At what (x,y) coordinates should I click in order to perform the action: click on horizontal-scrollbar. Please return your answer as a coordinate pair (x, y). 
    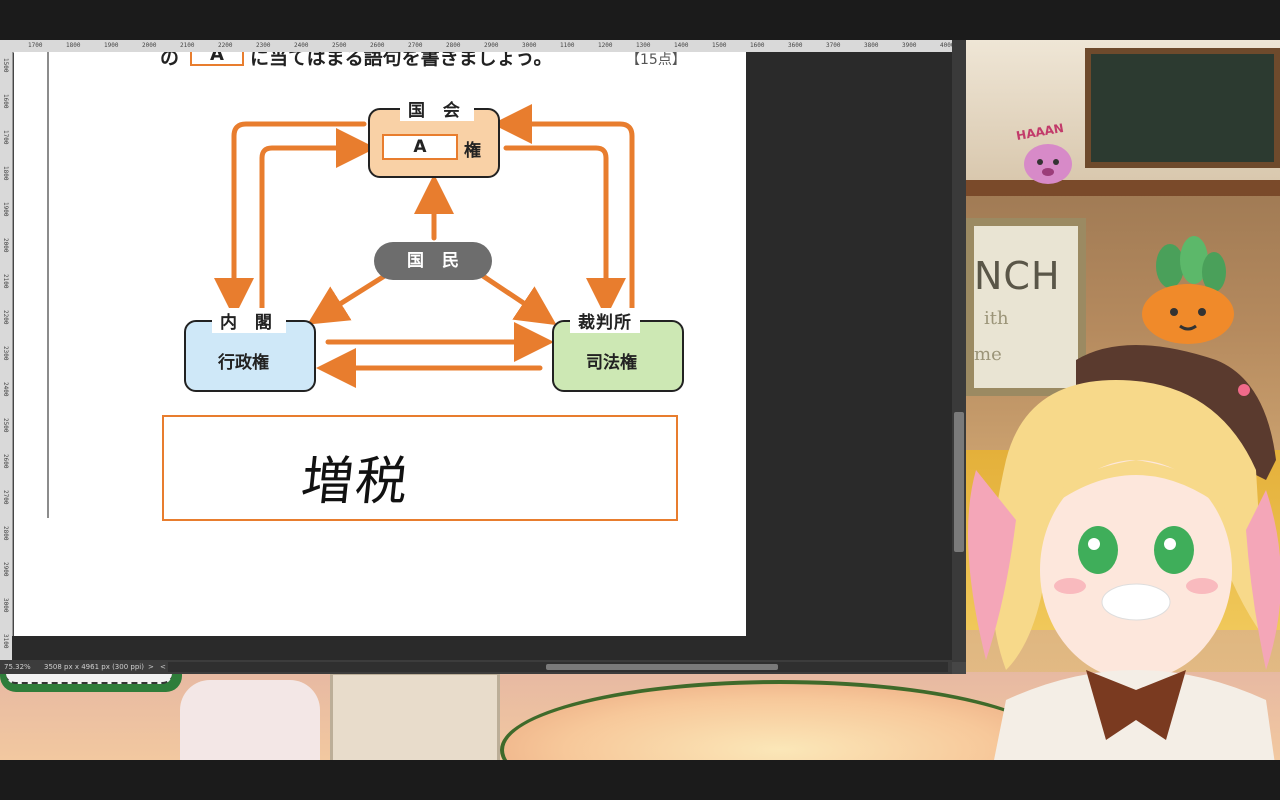
    Looking at the image, I should click on (558, 667).